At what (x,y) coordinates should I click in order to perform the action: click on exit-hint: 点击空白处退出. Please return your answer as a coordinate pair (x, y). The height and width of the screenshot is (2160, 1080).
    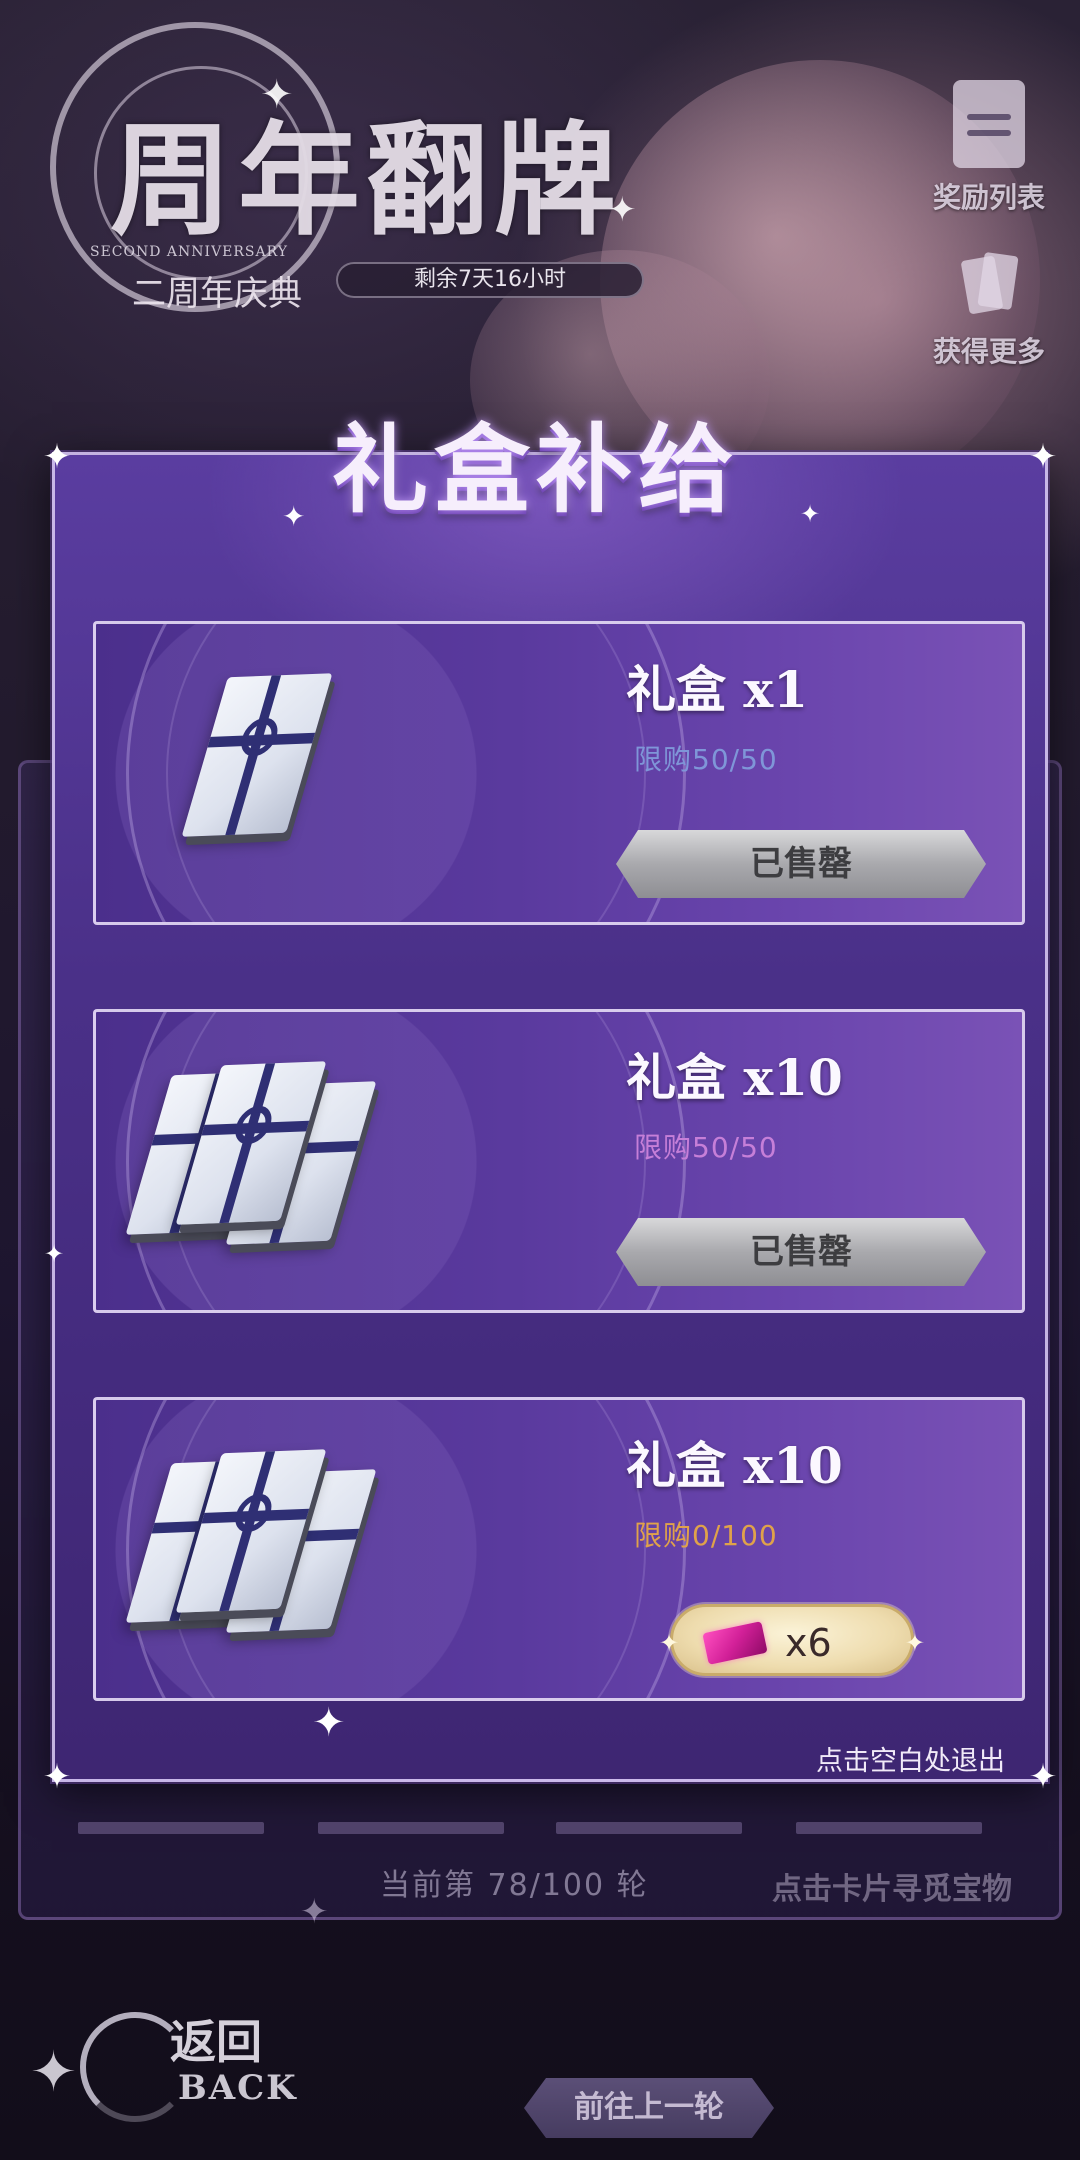
    Looking at the image, I should click on (910, 1761).